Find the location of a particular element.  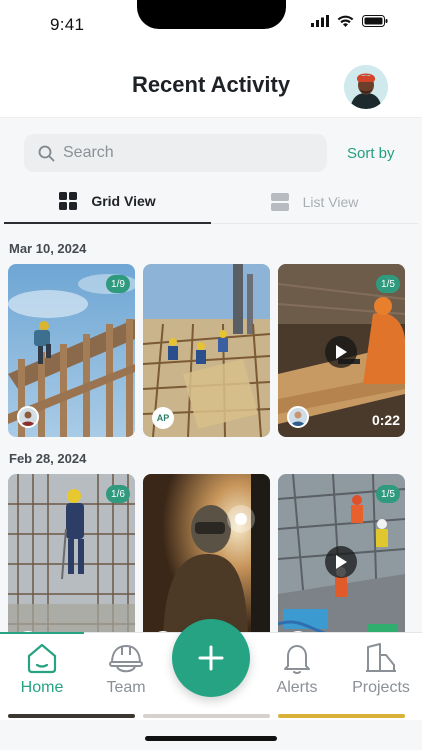

bell-icon is located at coordinates (297, 659).